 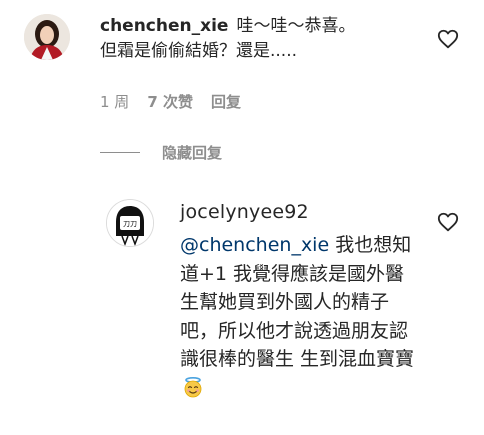 I want to click on avatar-text: 刀刀, so click(x=130, y=224).